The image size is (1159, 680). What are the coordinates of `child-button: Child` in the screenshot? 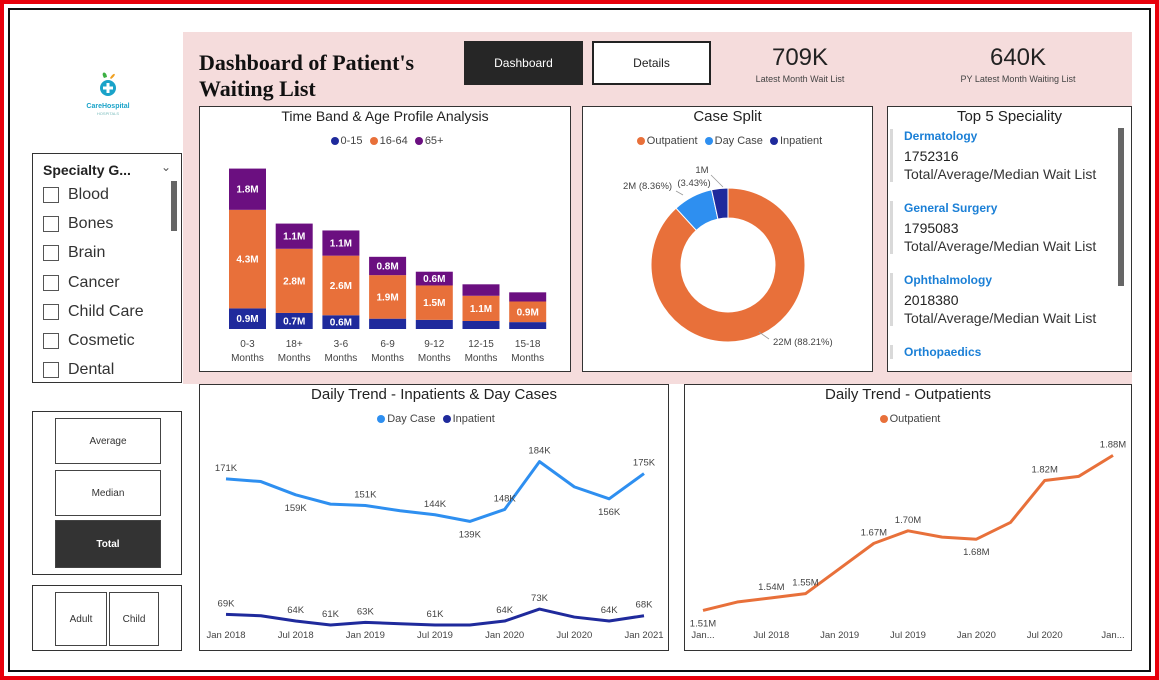 It's located at (134, 619).